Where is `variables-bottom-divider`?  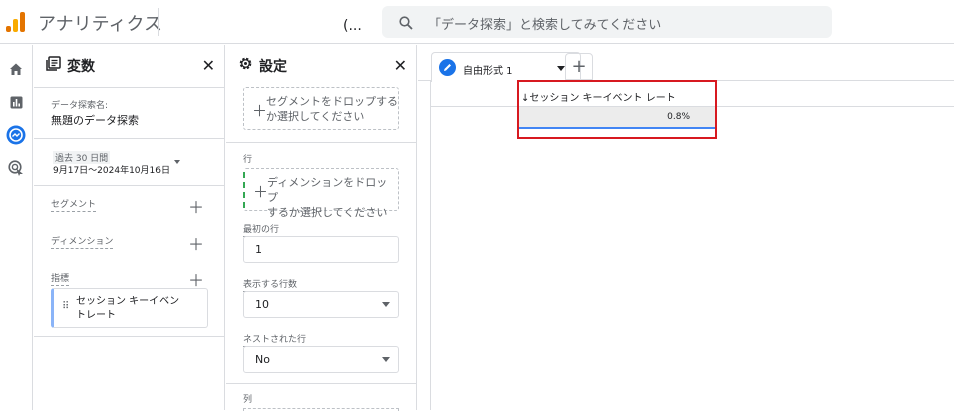
variables-bottom-divider is located at coordinates (129, 373).